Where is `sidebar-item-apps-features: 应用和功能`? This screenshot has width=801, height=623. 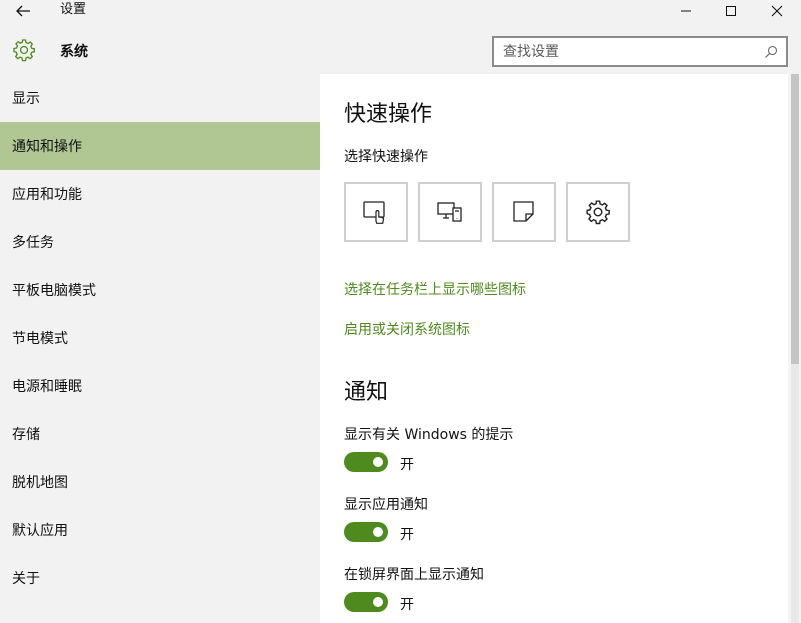
sidebar-item-apps-features: 应用和功能 is located at coordinates (160, 194).